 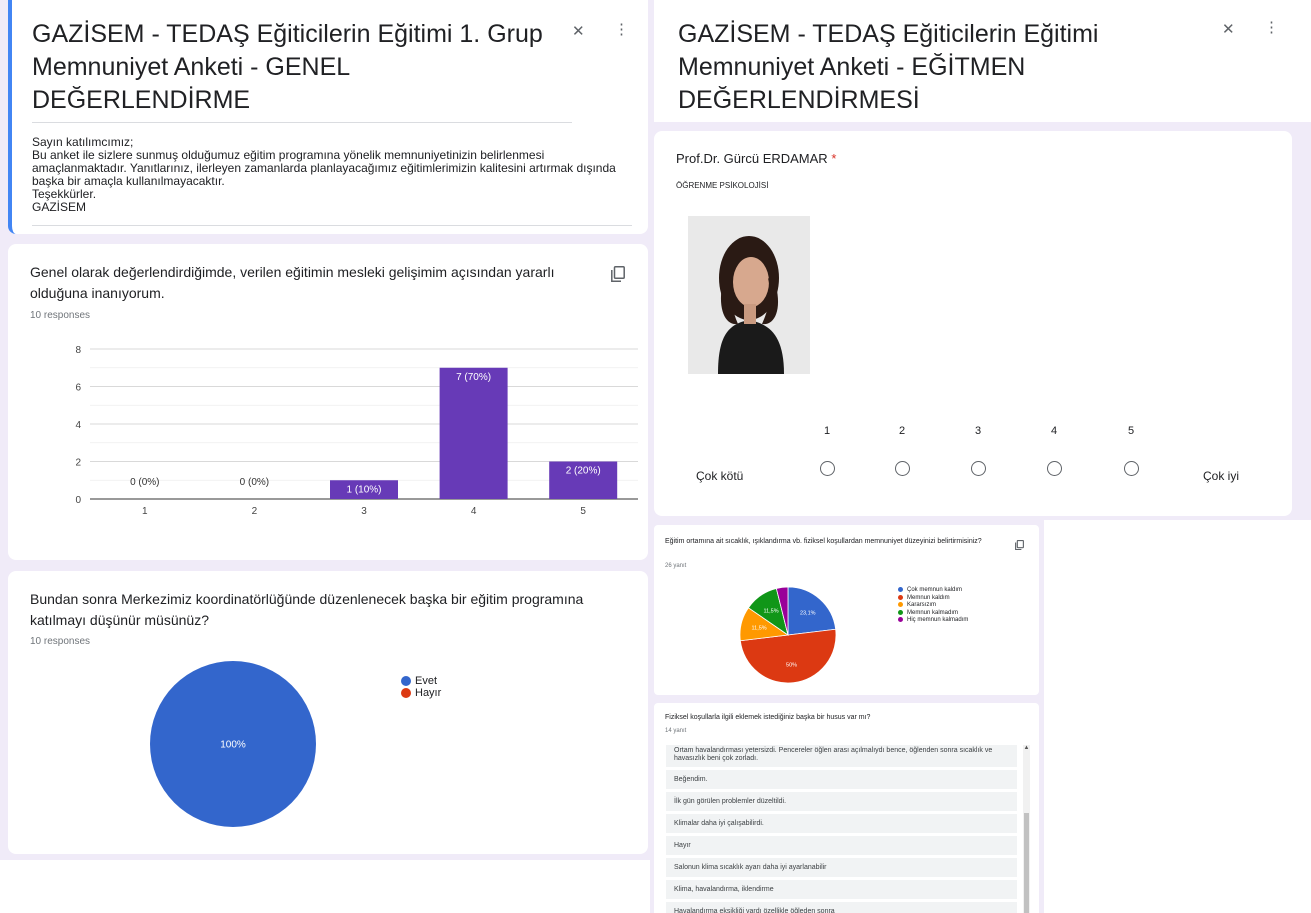 What do you see at coordinates (827, 431) in the screenshot?
I see `scale-number-label: 1` at bounding box center [827, 431].